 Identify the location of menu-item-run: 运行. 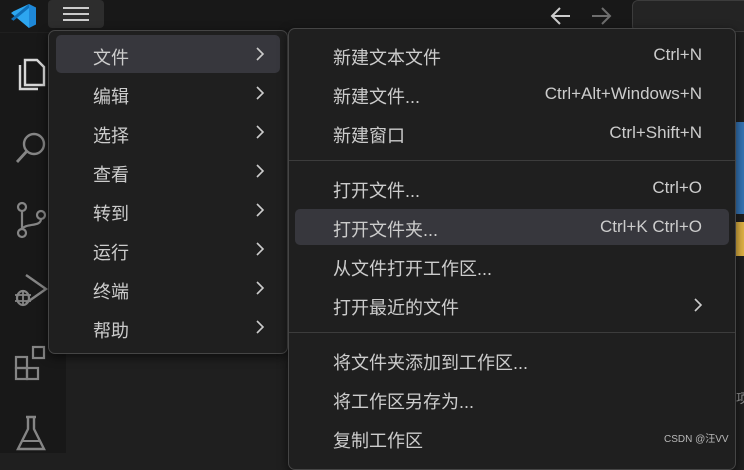
(168, 249).